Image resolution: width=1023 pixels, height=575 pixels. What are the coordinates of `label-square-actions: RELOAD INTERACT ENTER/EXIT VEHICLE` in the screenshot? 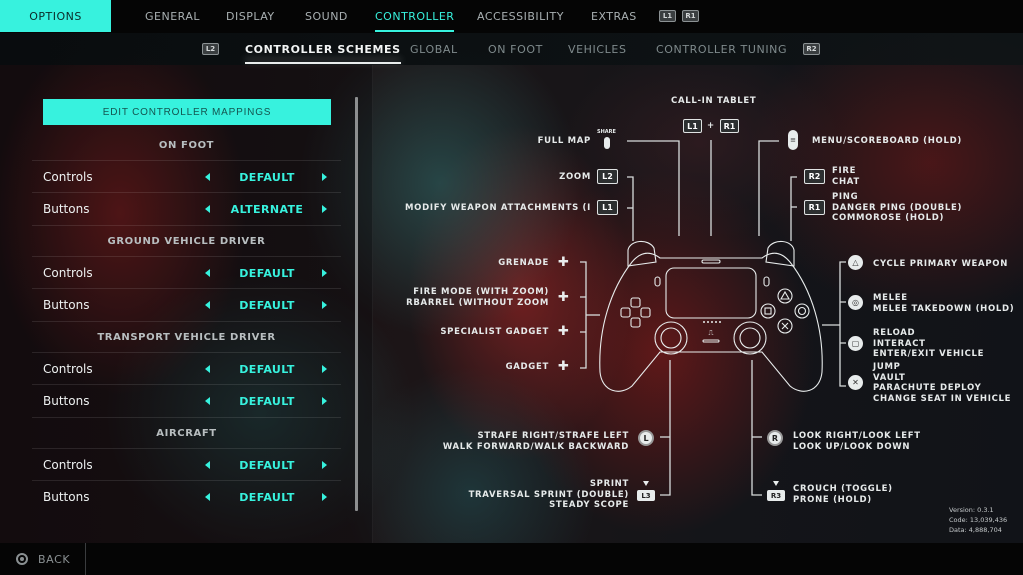 It's located at (928, 344).